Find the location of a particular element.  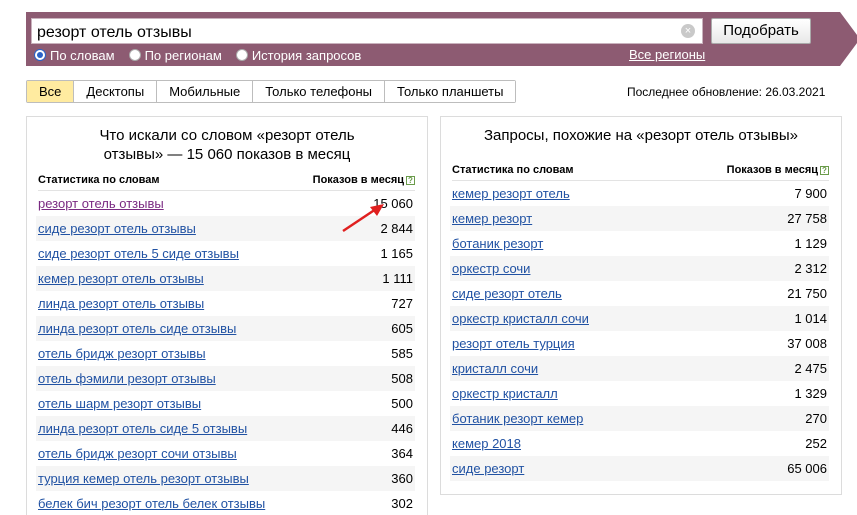

table-row: сиде резорт отель 5 сиде отзывы 1 165 is located at coordinates (225, 253).